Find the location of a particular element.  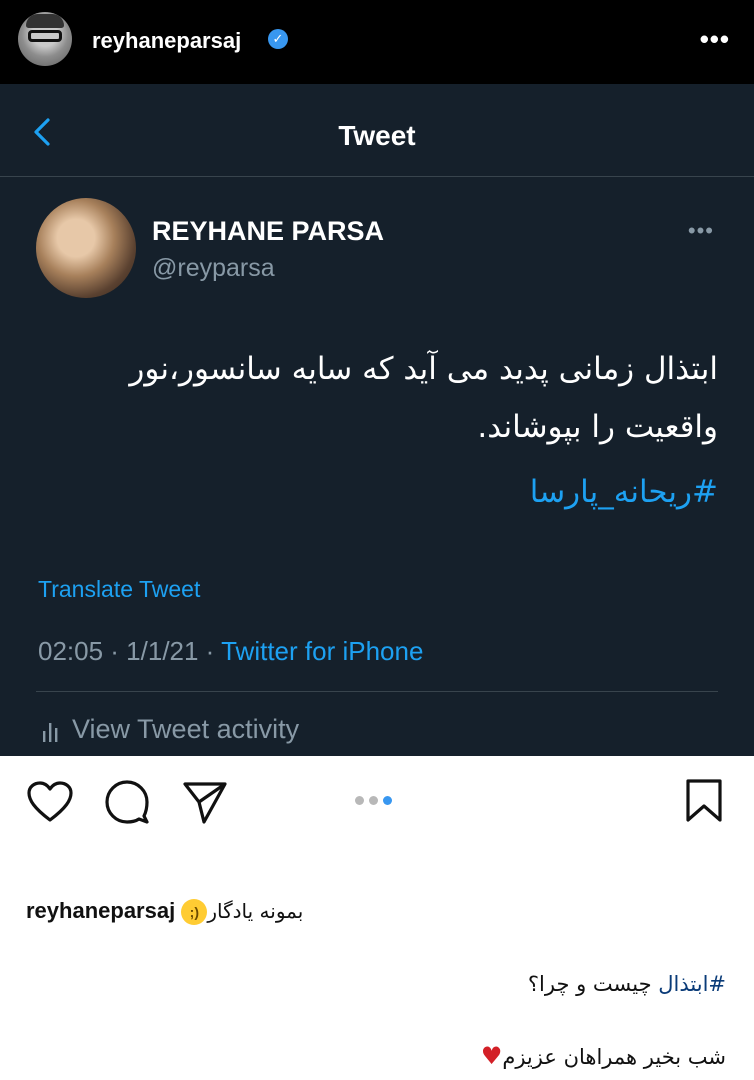

save-bookmark-icon is located at coordinates (704, 801).